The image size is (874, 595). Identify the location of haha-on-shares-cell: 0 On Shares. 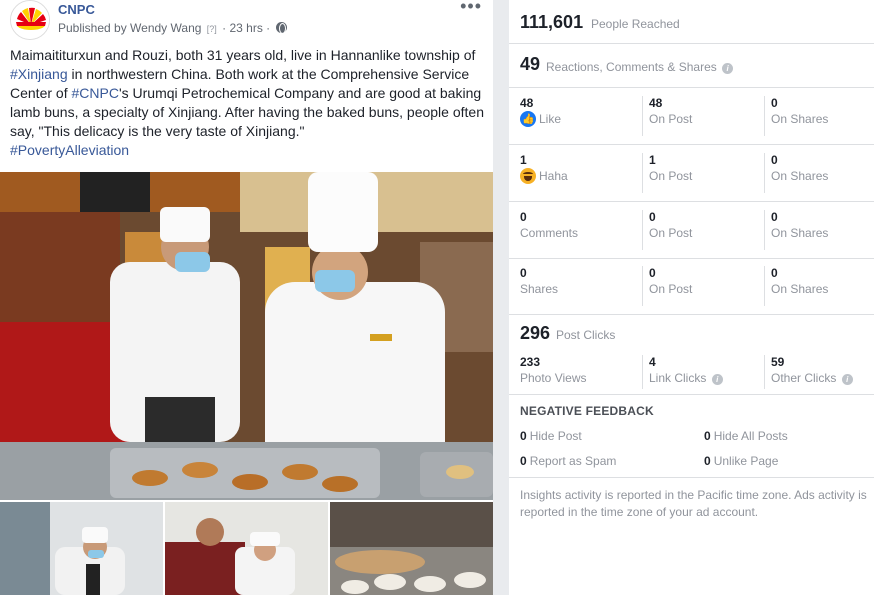
(819, 173).